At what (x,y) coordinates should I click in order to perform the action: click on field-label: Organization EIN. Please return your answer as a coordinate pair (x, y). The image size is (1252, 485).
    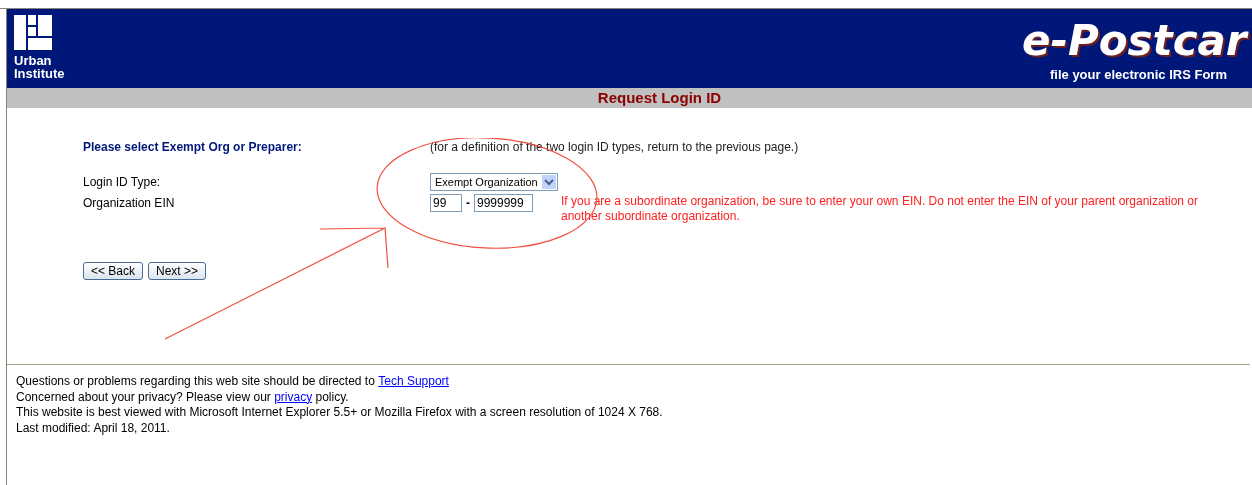
    Looking at the image, I should click on (129, 203).